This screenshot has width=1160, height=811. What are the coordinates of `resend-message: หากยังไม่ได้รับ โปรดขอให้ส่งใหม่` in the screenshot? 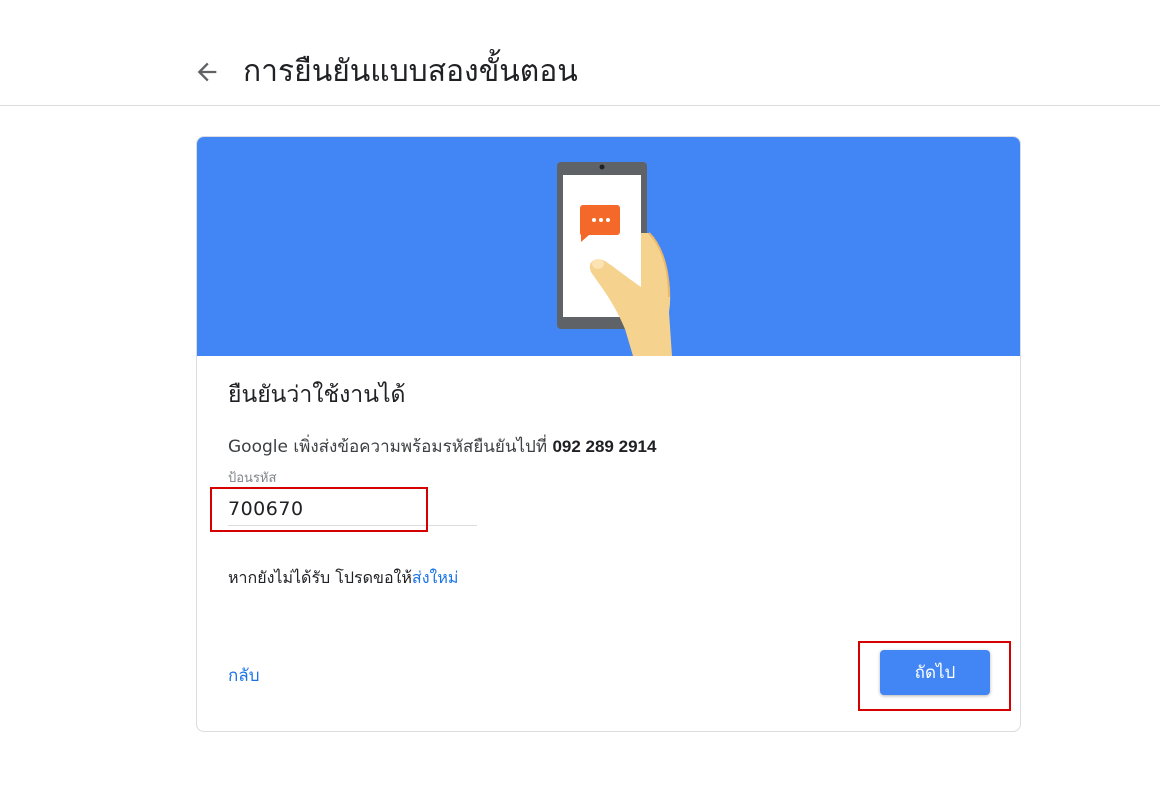 It's located at (343, 578).